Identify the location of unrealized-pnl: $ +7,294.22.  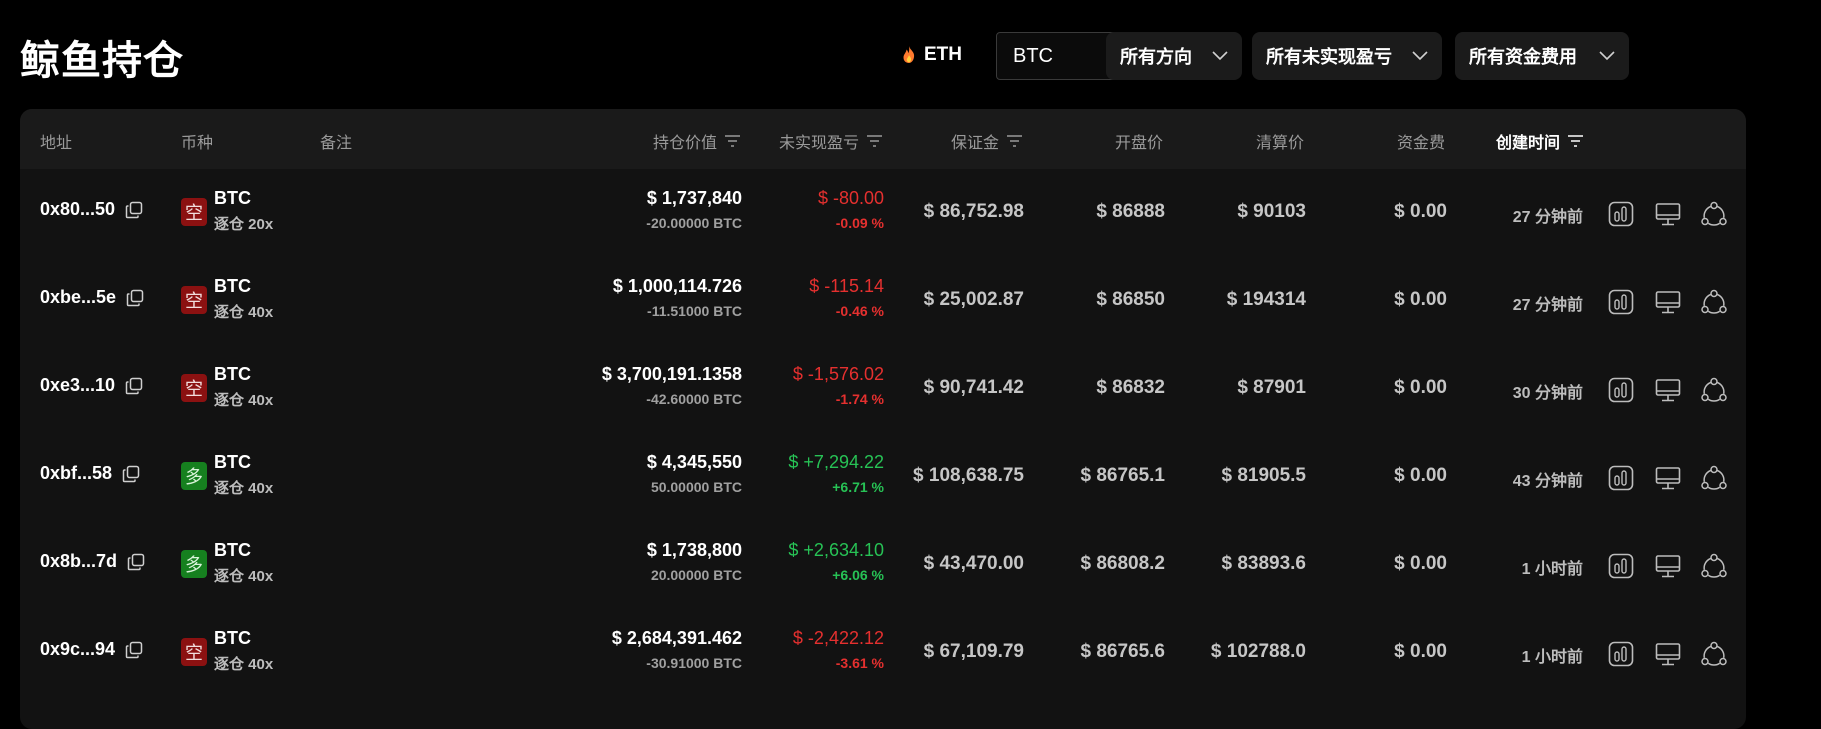
(836, 462).